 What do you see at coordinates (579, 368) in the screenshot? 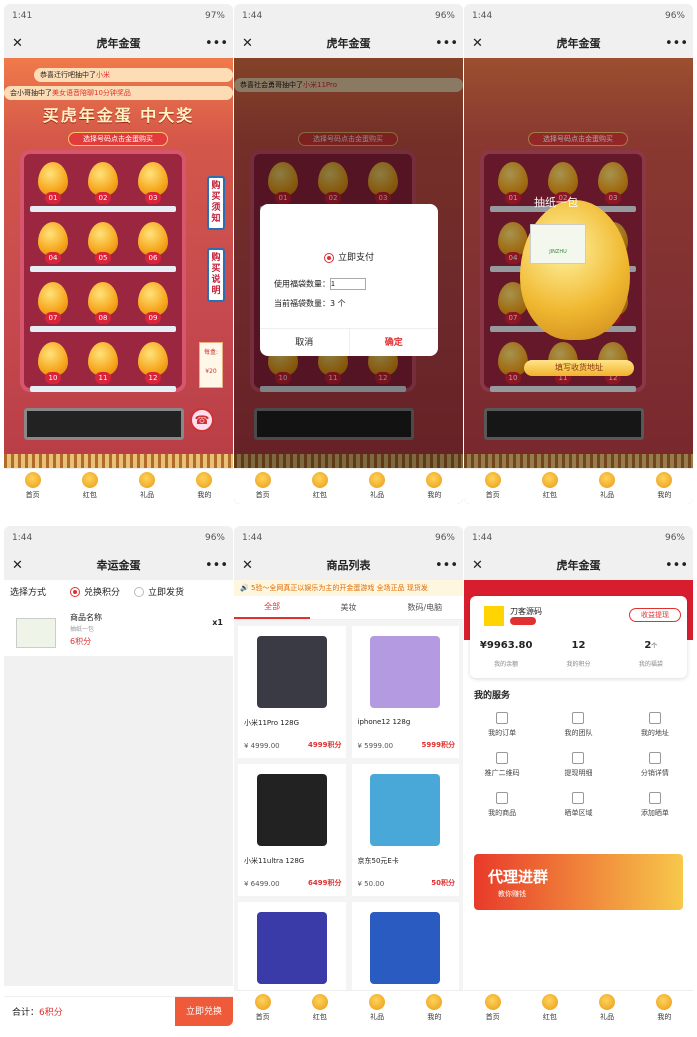
I see `fill-address-button: 填写收货地址` at bounding box center [579, 368].